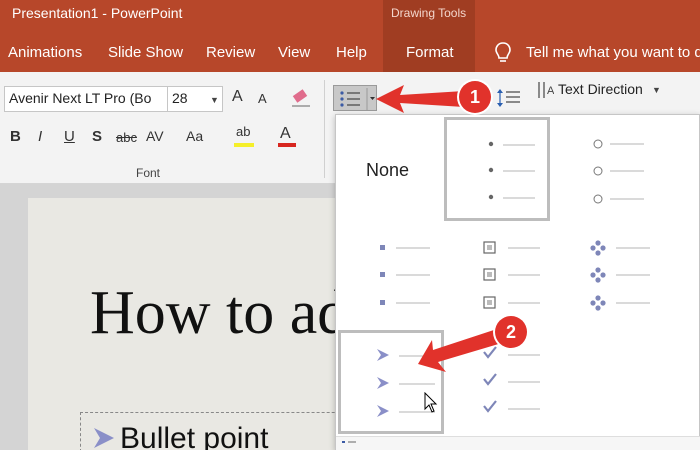 The height and width of the screenshot is (450, 700). Describe the element at coordinates (511, 332) in the screenshot. I see `callout-badge-2: 2` at that location.